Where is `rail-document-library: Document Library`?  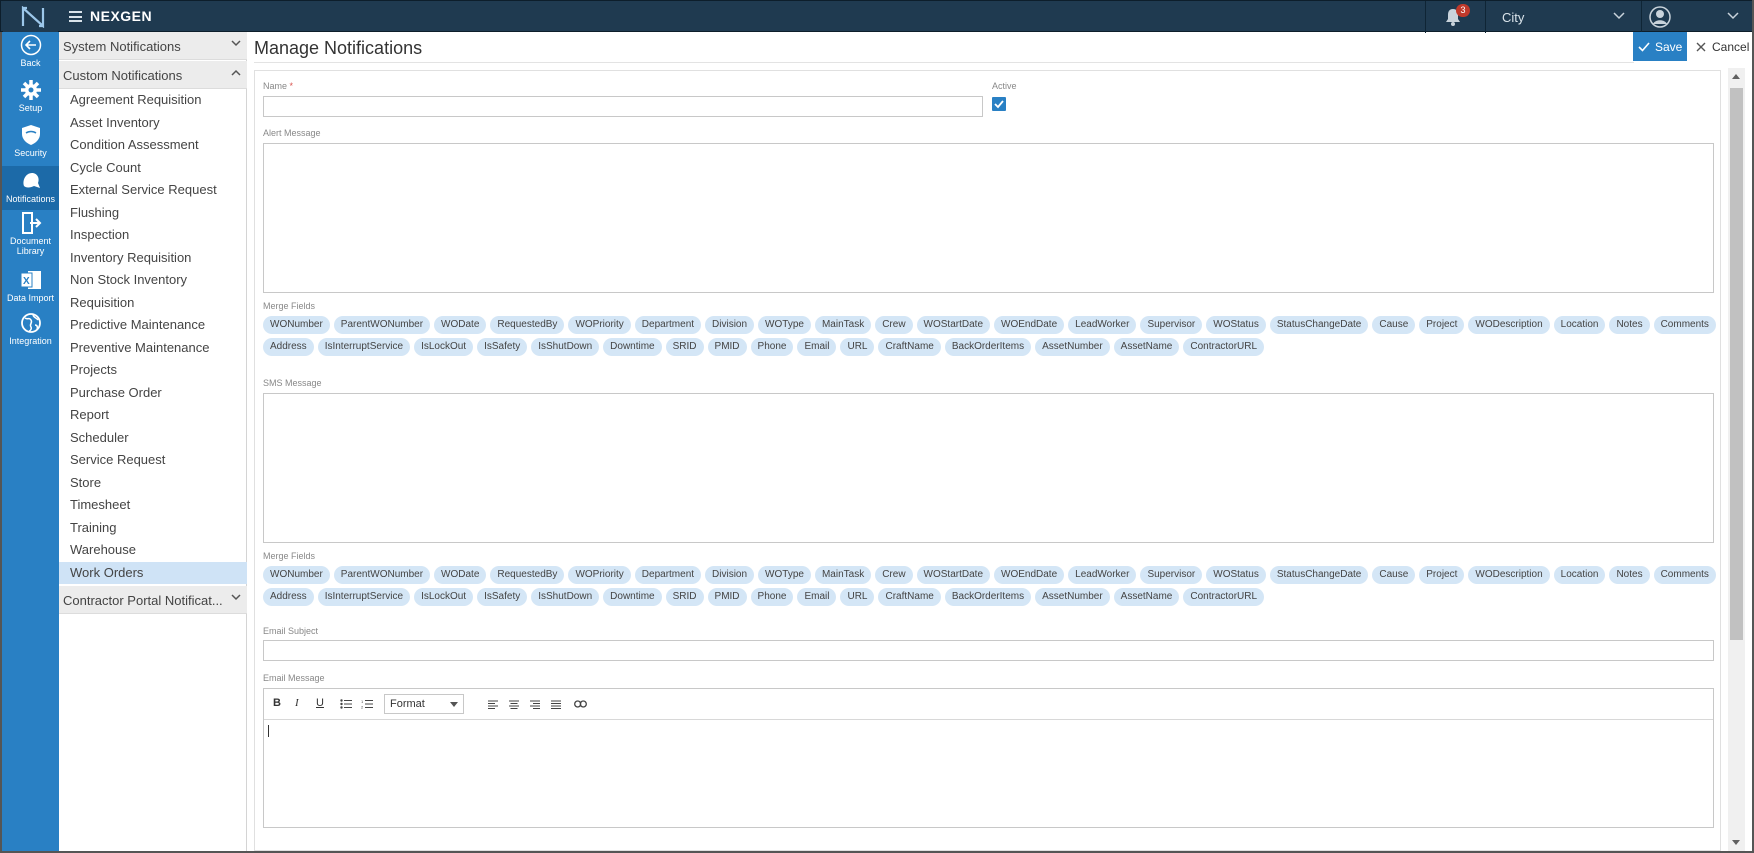
rail-document-library: Document Library is located at coordinates (30, 237).